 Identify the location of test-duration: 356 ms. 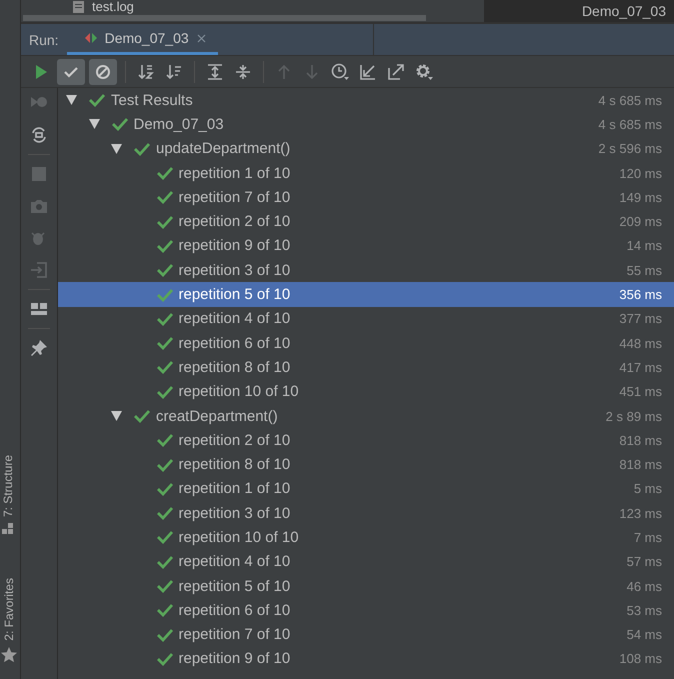
(640, 294).